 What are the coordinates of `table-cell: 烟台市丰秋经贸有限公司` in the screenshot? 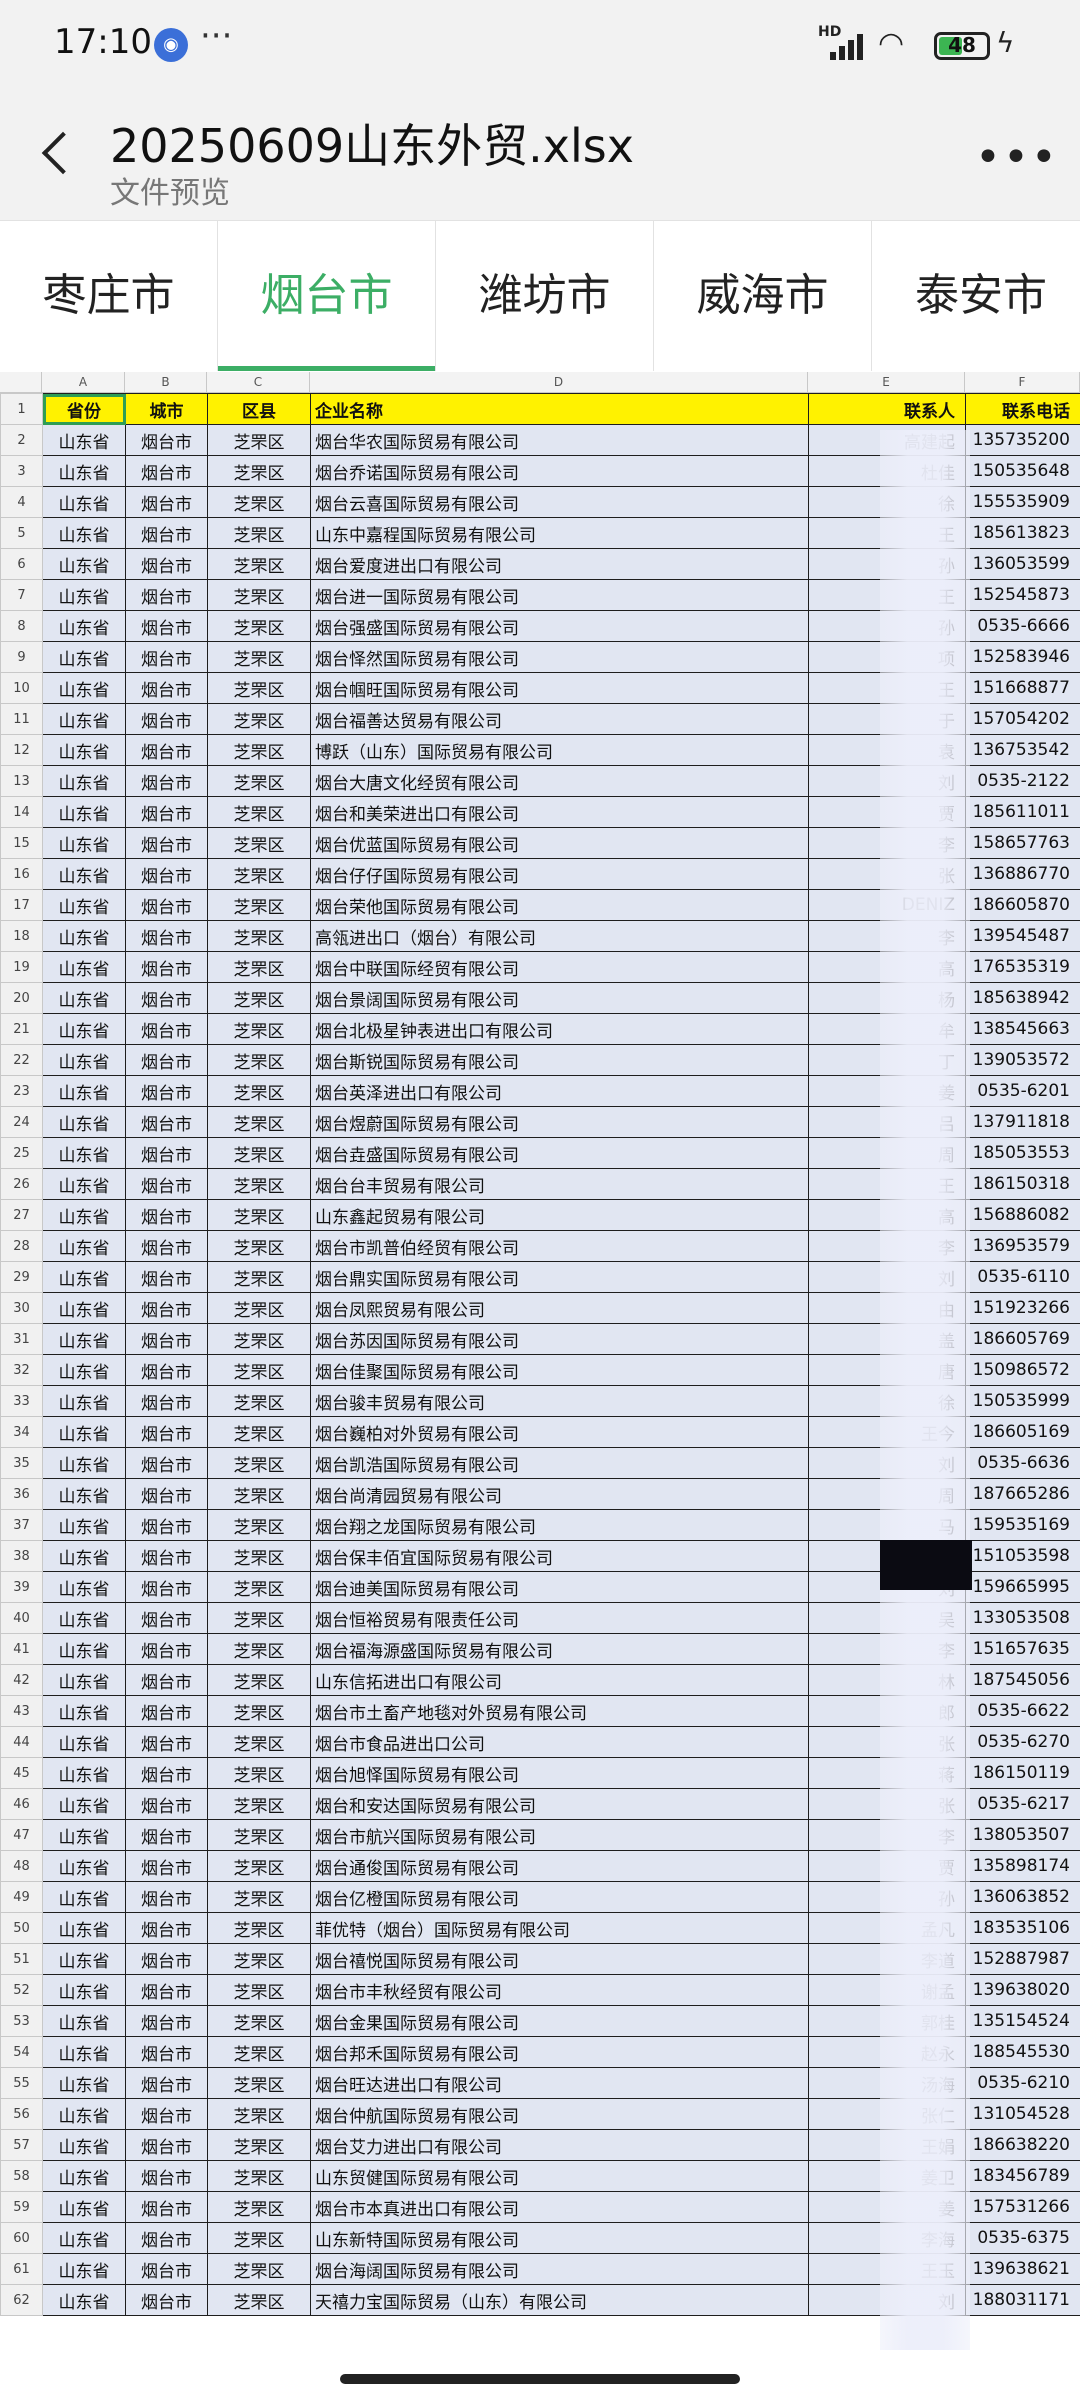 It's located at (559, 1990).